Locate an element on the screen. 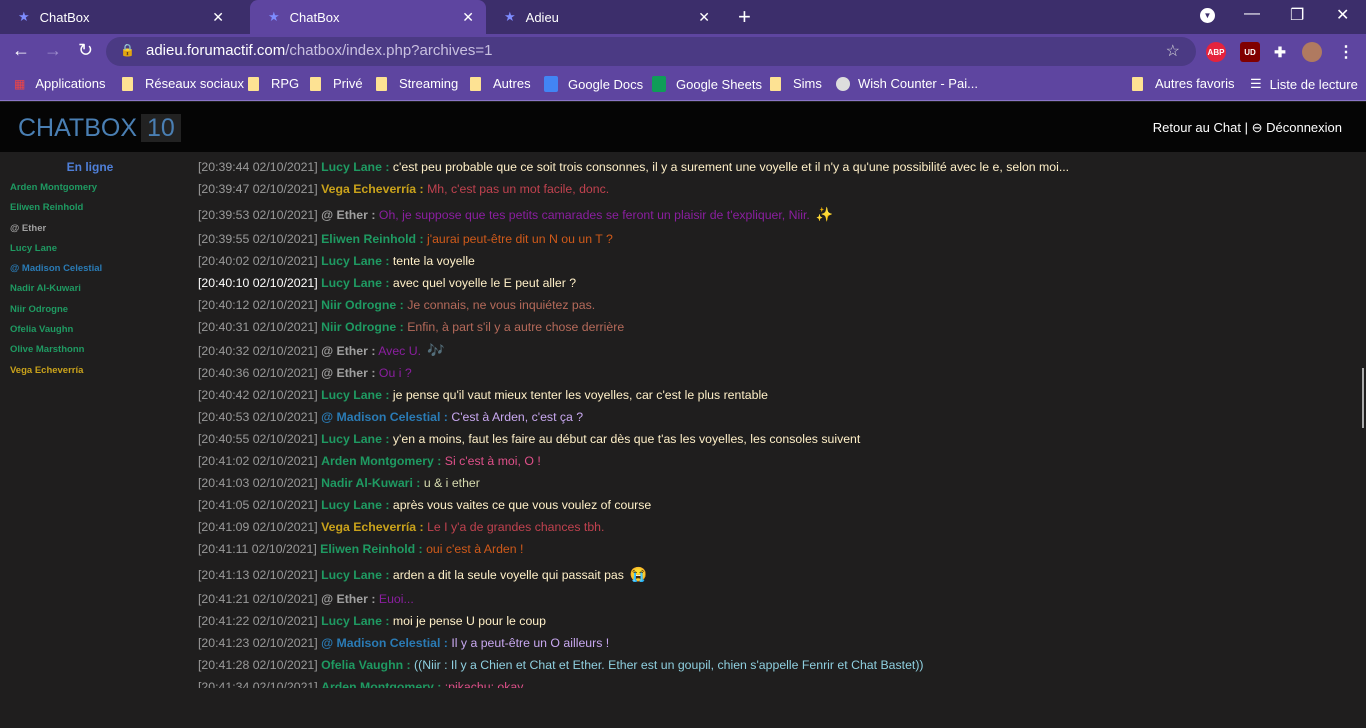 The height and width of the screenshot is (728, 1366). chatbox-logo: CHATBOX 10 is located at coordinates (99, 128).